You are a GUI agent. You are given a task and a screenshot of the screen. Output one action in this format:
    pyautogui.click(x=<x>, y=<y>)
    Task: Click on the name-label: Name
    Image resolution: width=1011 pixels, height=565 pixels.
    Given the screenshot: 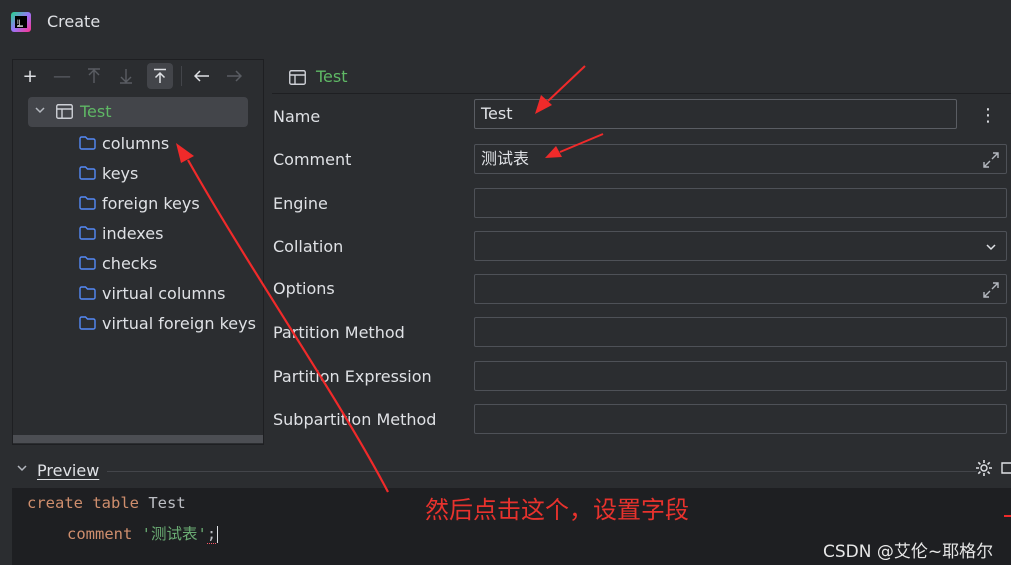 What is the action you would take?
    pyautogui.click(x=297, y=116)
    